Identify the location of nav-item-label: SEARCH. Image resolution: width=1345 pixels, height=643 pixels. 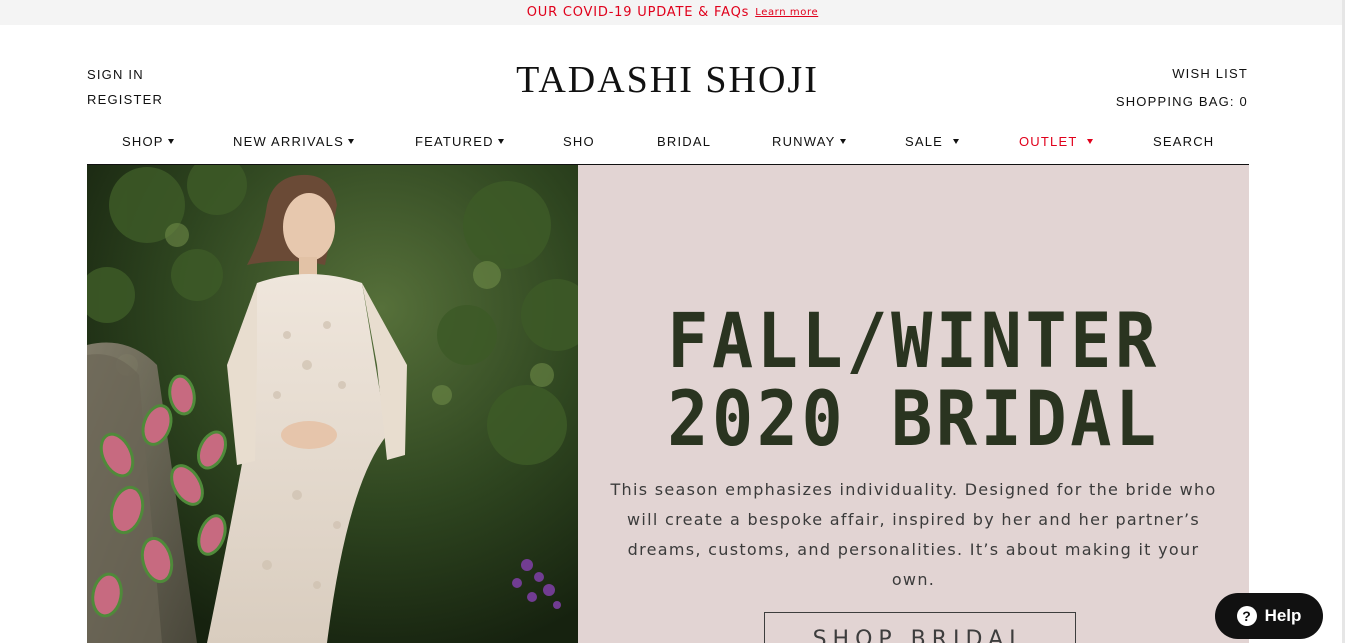
(1184, 141).